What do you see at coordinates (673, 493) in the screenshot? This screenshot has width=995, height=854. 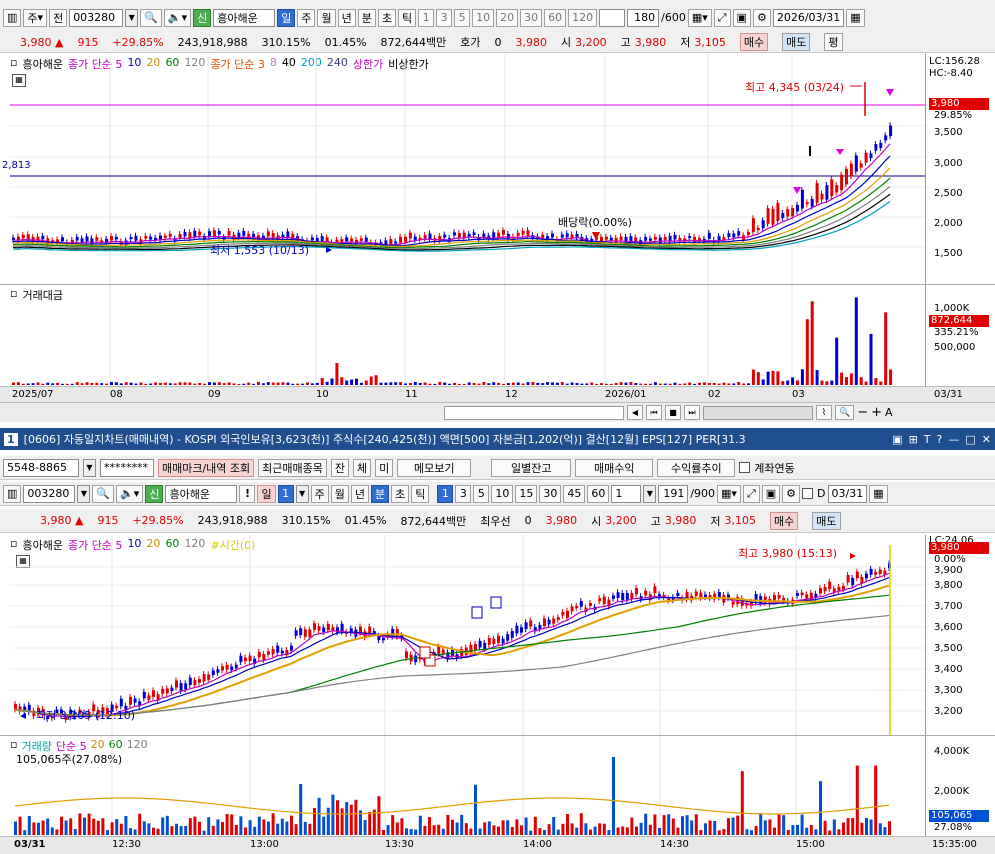 I see `count-input: 191` at bounding box center [673, 493].